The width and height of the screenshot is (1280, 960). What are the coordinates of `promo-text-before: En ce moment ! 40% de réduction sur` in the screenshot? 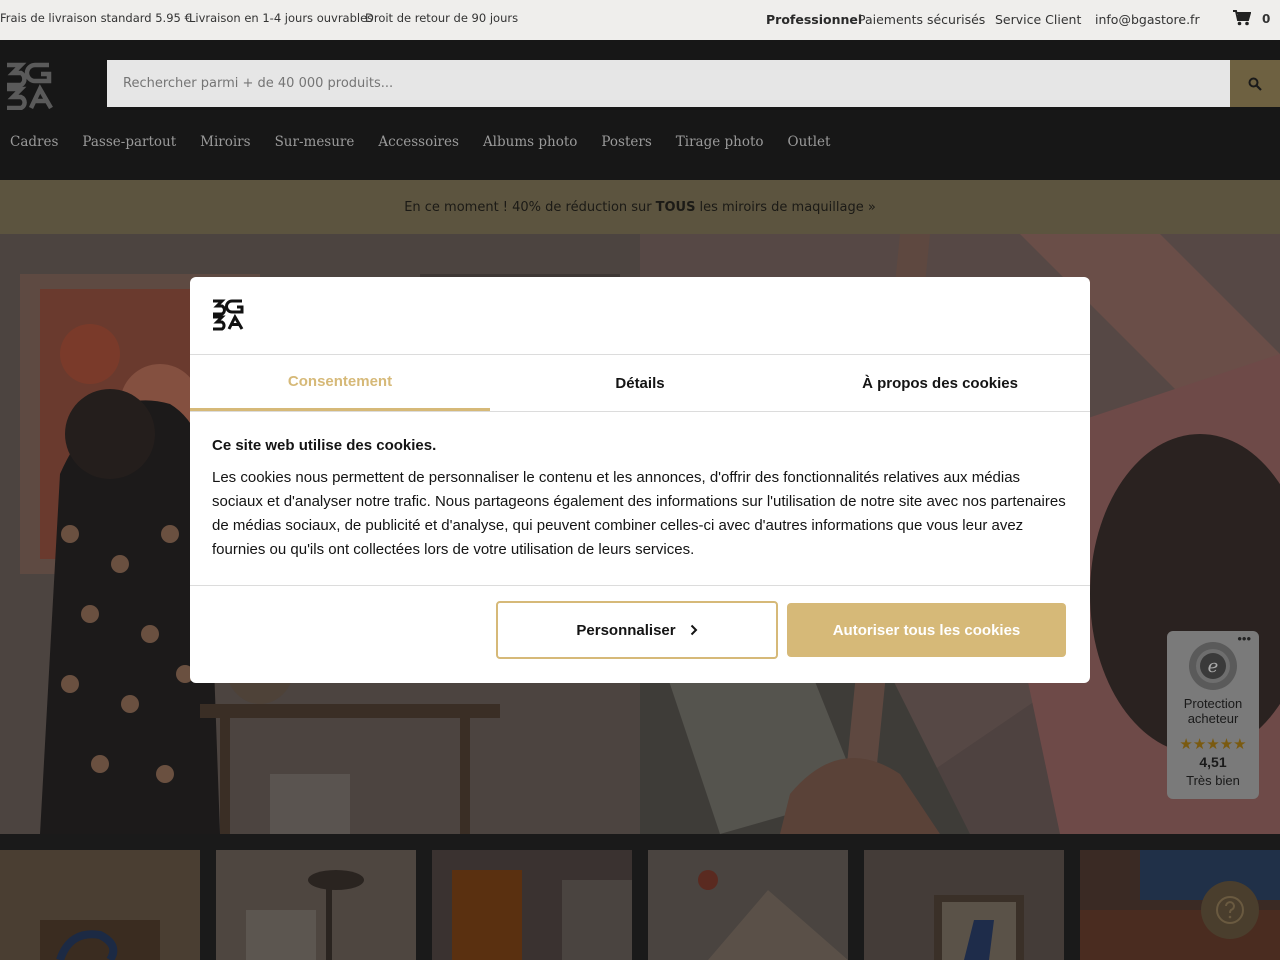 It's located at (528, 207).